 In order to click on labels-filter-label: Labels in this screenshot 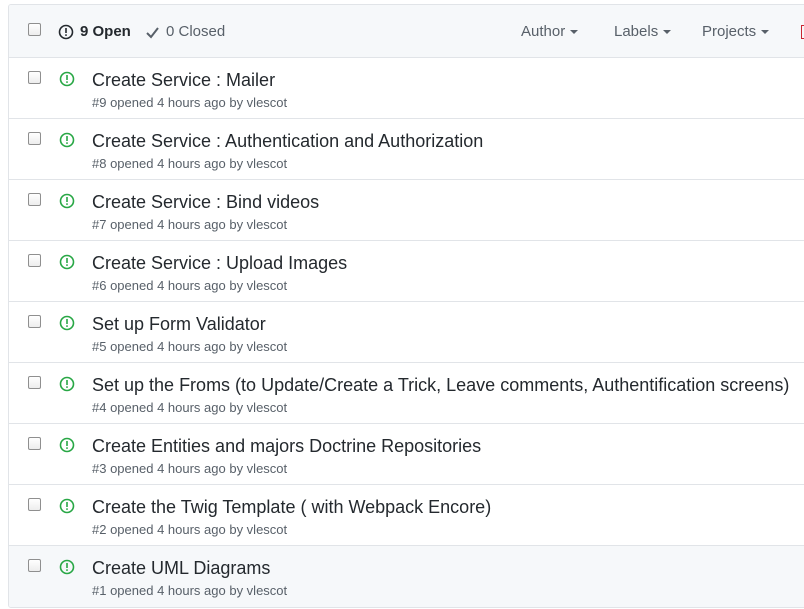, I will do `click(636, 31)`.